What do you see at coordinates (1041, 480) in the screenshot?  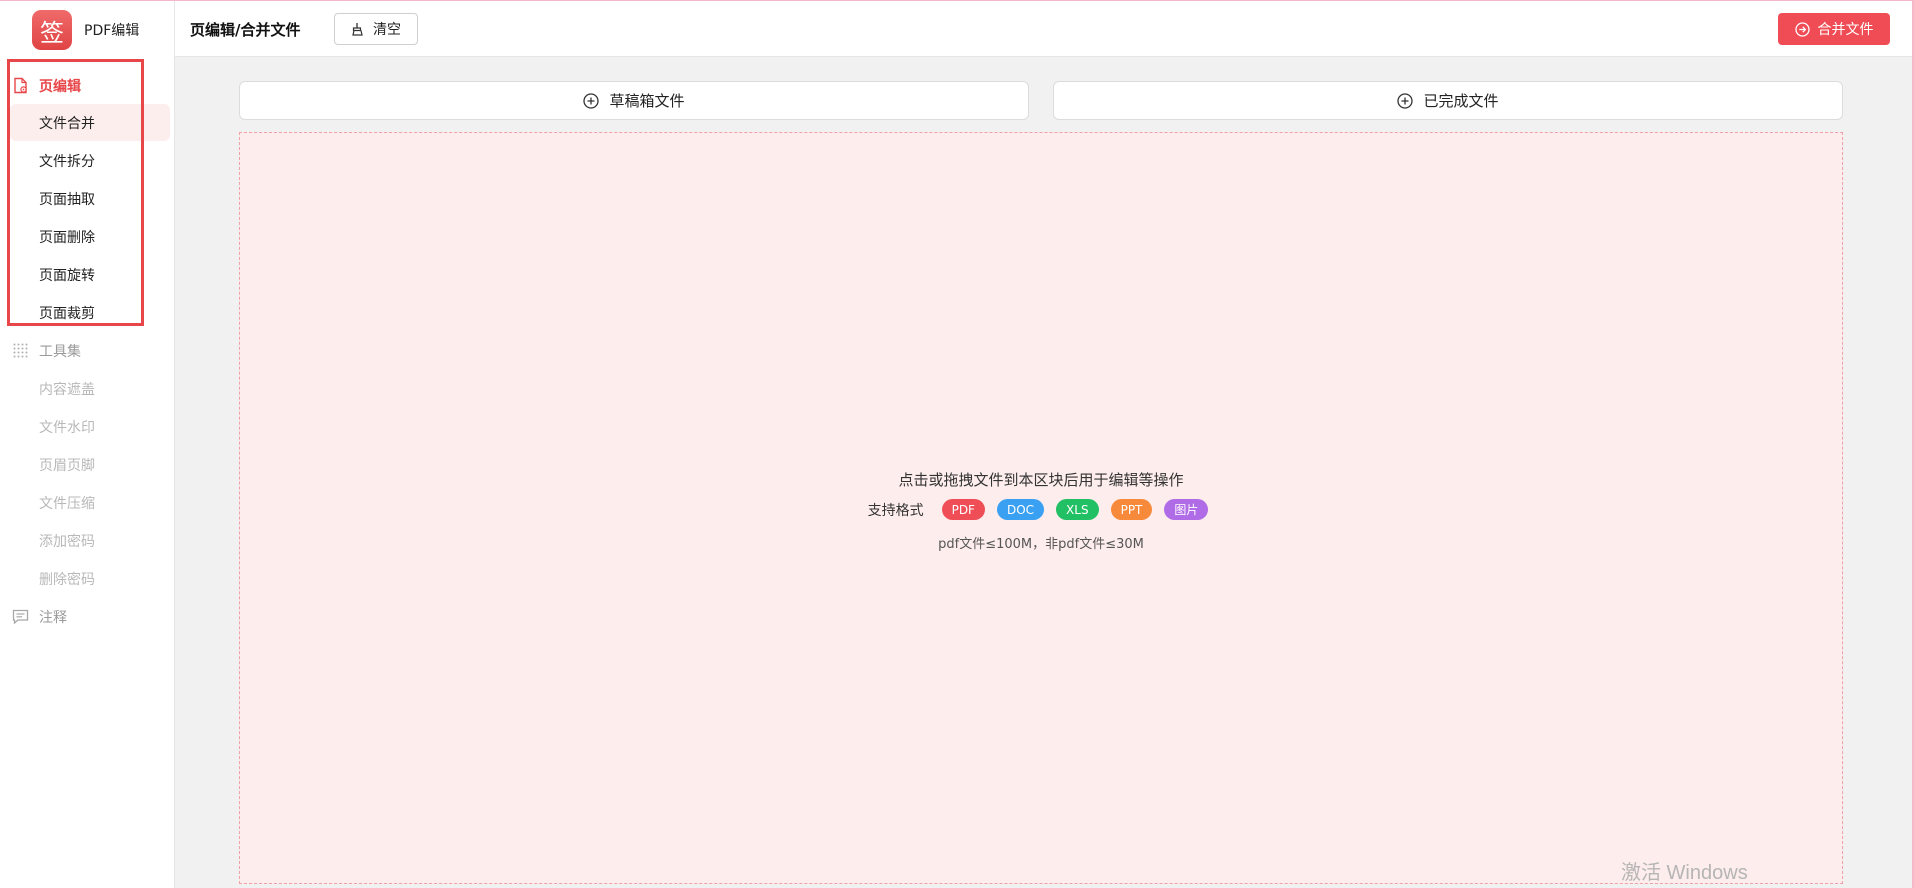 I see `drop-zone-prompt: 点击或拖拽文件到本区块后用于编辑等操作` at bounding box center [1041, 480].